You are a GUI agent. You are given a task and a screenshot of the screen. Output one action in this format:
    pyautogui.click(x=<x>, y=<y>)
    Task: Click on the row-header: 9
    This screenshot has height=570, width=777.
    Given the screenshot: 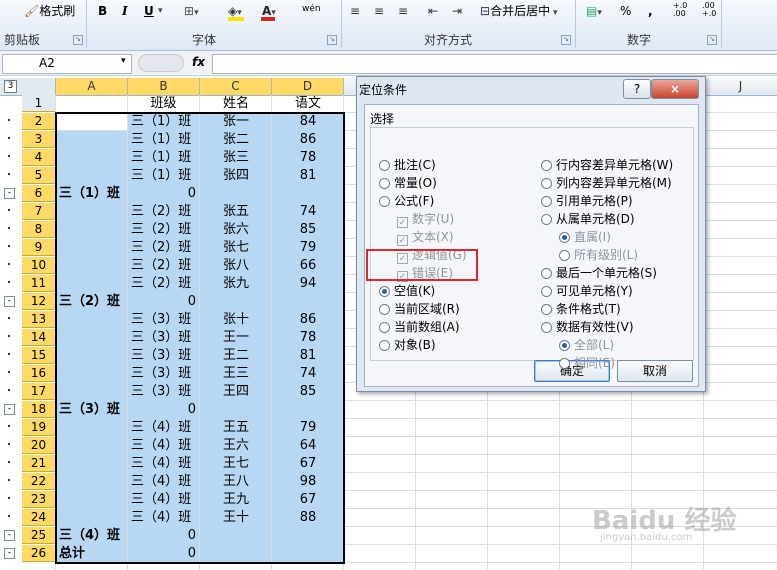 What is the action you would take?
    pyautogui.click(x=38, y=247)
    